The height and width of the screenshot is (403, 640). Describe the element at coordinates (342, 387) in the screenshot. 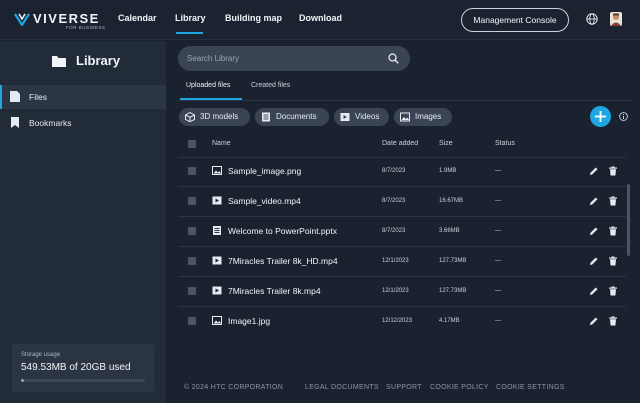

I see `footer-legal-documents-link: LEGAL DOCUMENTS` at that location.